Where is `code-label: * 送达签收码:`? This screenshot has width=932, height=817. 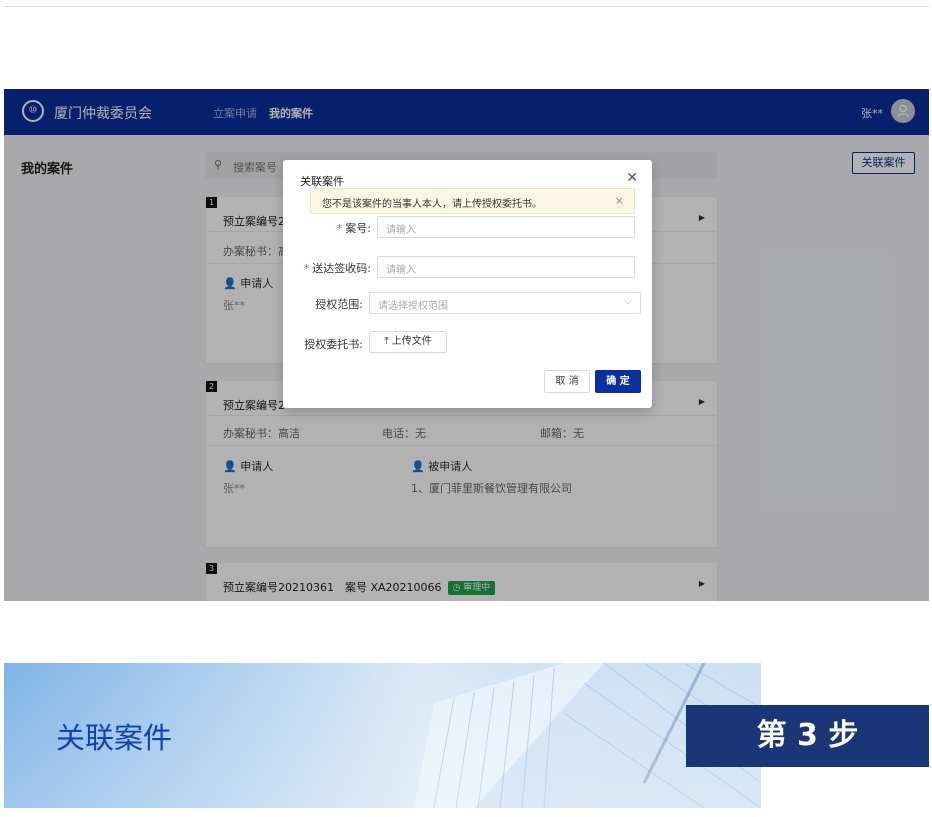
code-label: * 送达签收码: is located at coordinates (337, 268).